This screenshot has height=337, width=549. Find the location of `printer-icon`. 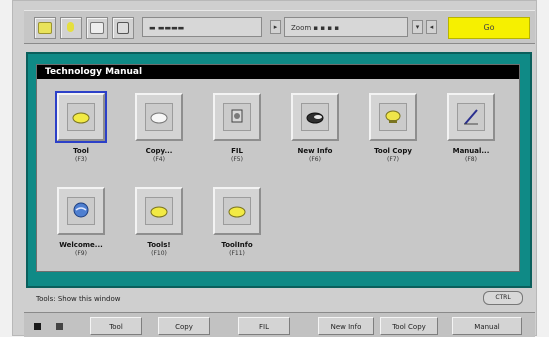

printer-icon is located at coordinates (123, 28).